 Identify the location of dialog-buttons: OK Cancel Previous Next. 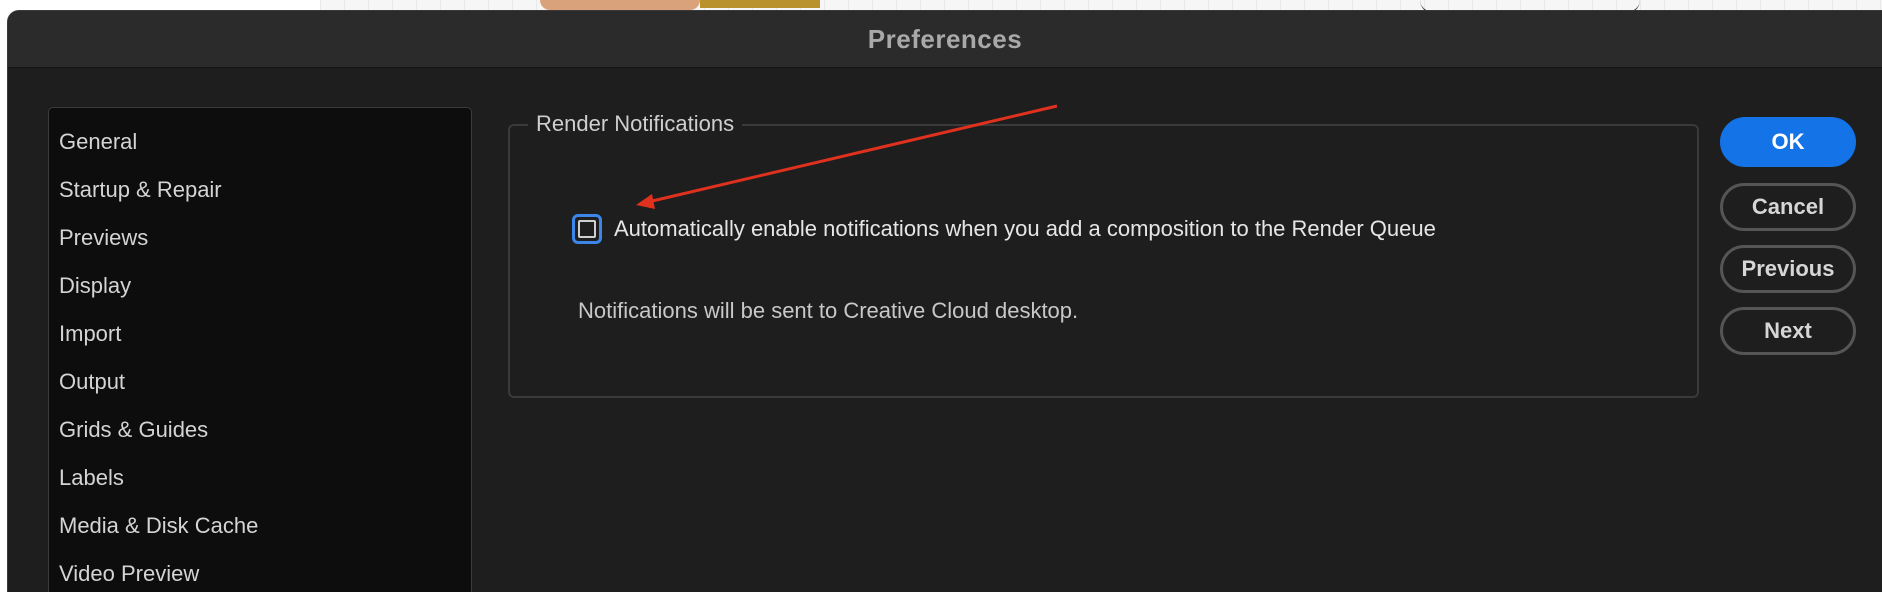
(1788, 243).